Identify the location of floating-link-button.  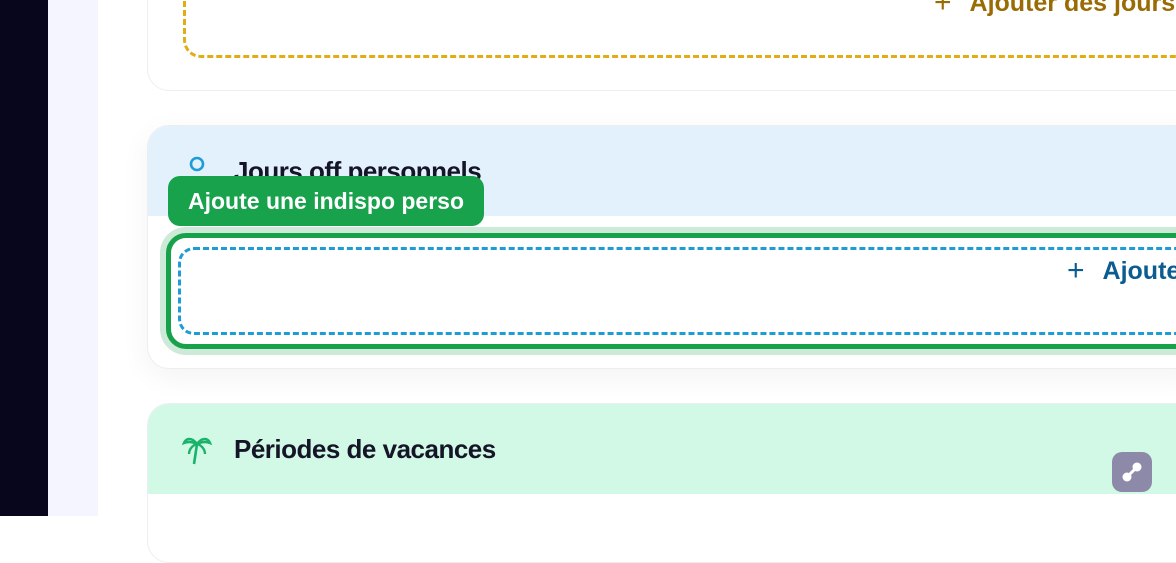
(1132, 472).